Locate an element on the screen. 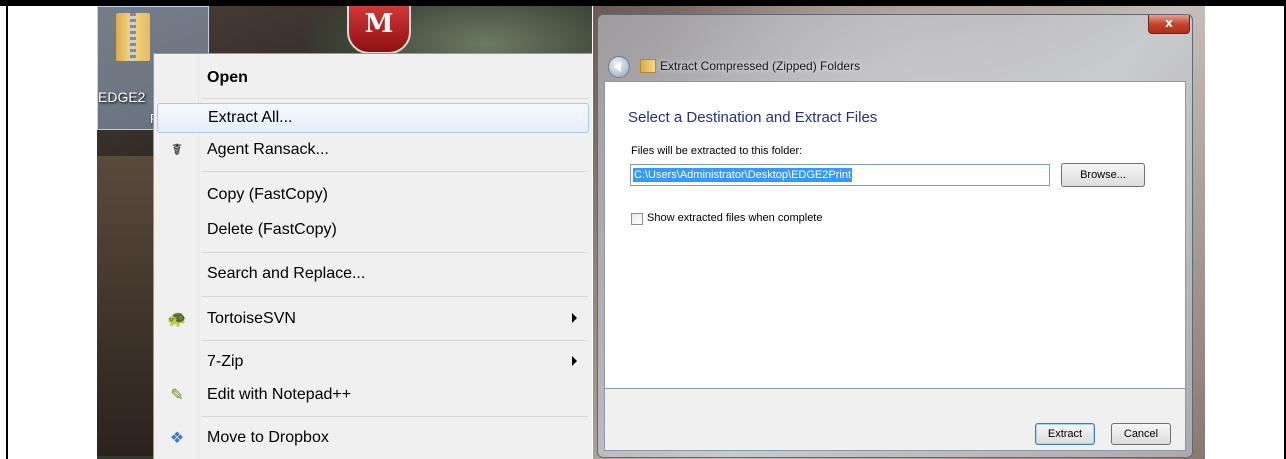 This screenshot has width=1286, height=459. menu-item-label: Edit with Notepad++ is located at coordinates (279, 394).